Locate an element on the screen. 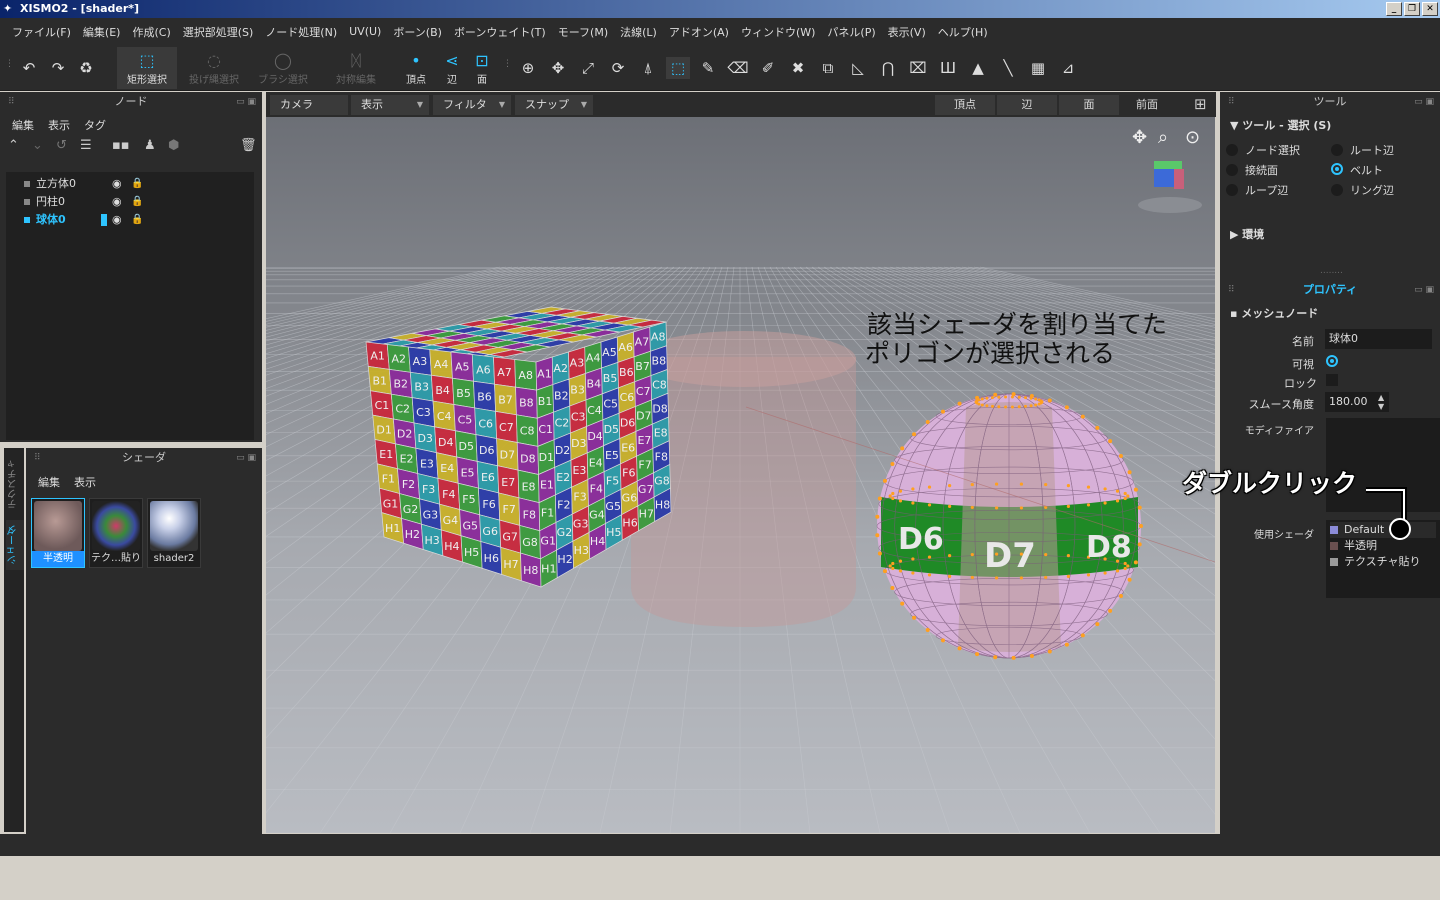  radio-loop-edge is located at coordinates (1232, 190).